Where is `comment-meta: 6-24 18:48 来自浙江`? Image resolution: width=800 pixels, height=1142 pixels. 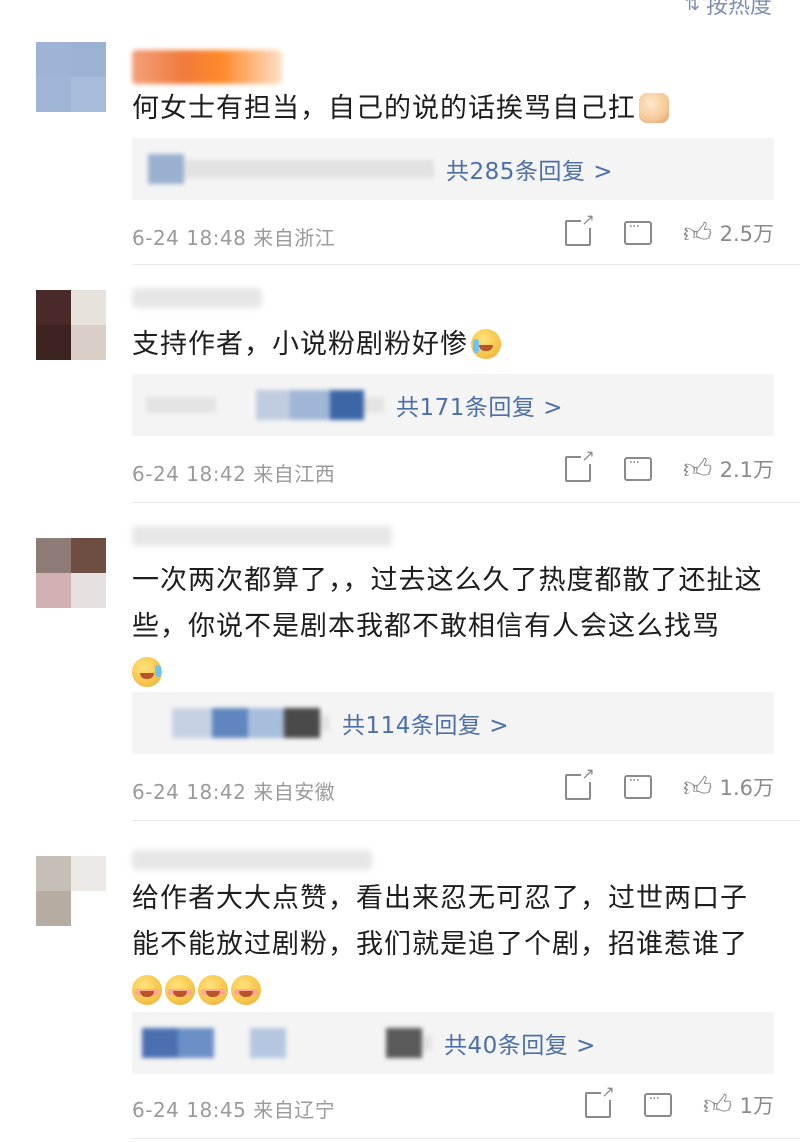 comment-meta: 6-24 18:48 来自浙江 is located at coordinates (233, 236).